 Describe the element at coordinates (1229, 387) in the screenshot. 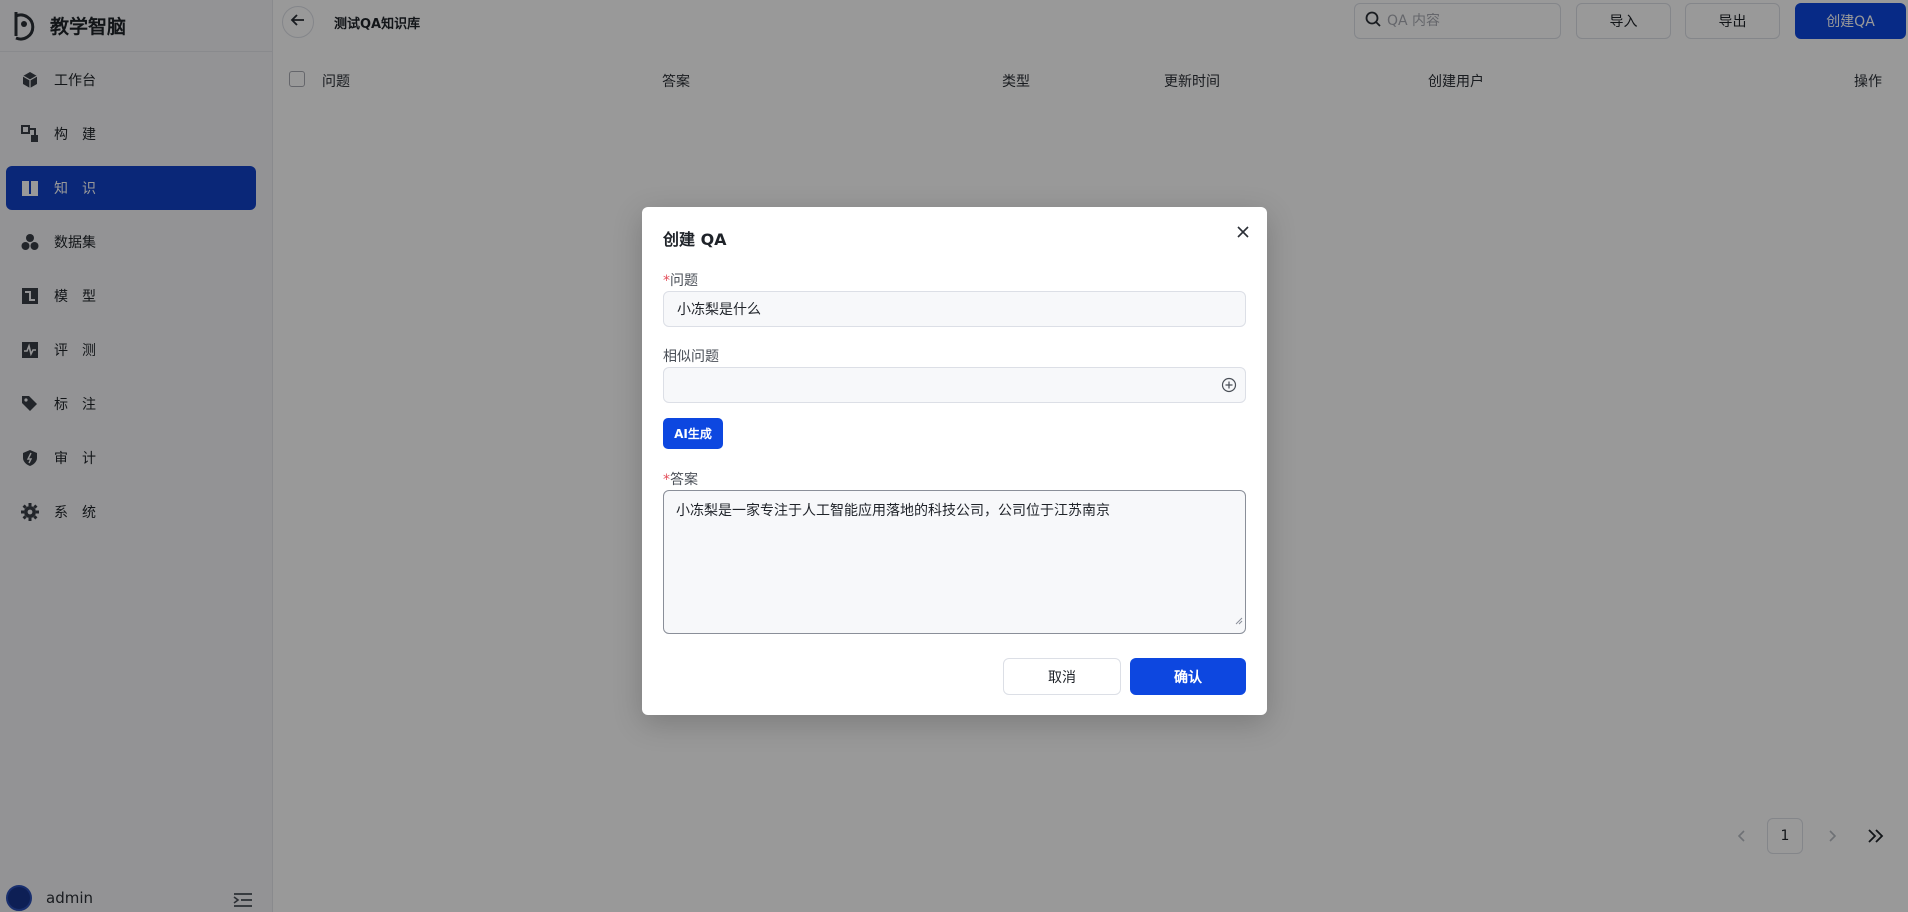

I see `add-circle-icon` at that location.